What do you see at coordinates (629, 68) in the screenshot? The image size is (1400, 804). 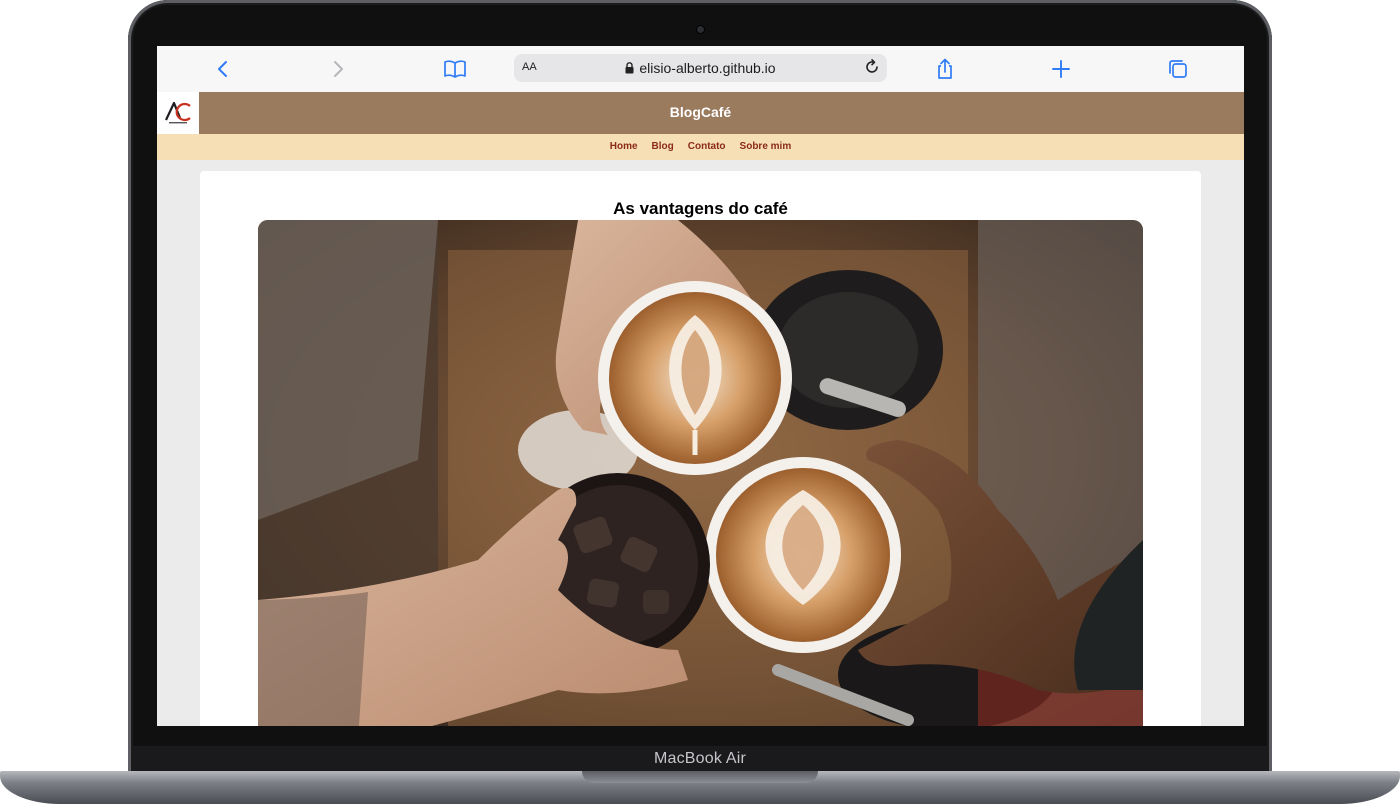 I see `lock-icon` at bounding box center [629, 68].